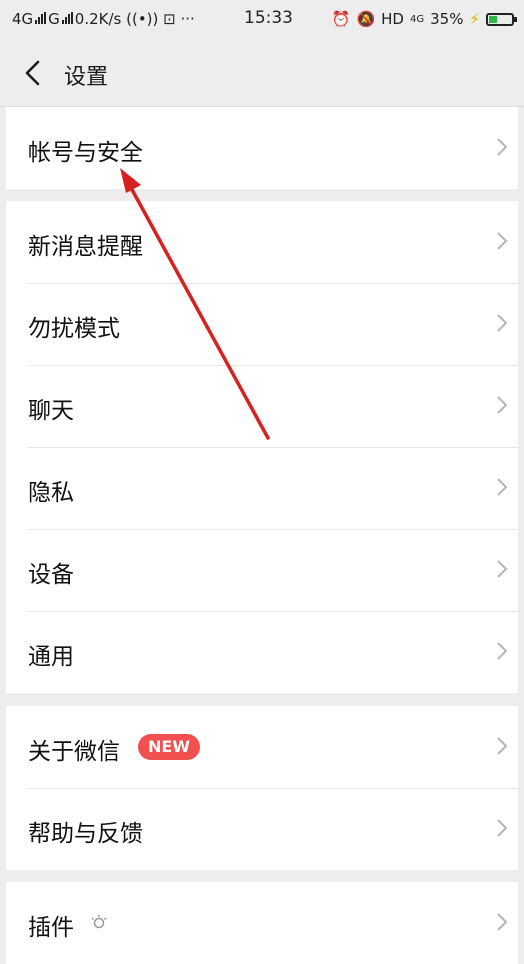  I want to click on status-network-info: 4G G 0.2K/s ((•)) ⊡ ···, so click(103, 19).